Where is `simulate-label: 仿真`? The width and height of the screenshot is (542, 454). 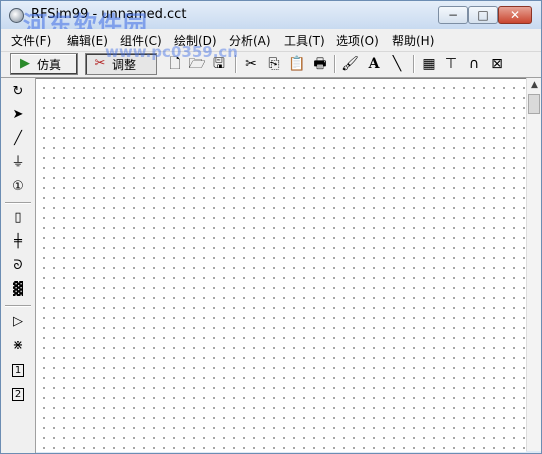
simulate-label: 仿真 is located at coordinates (49, 64).